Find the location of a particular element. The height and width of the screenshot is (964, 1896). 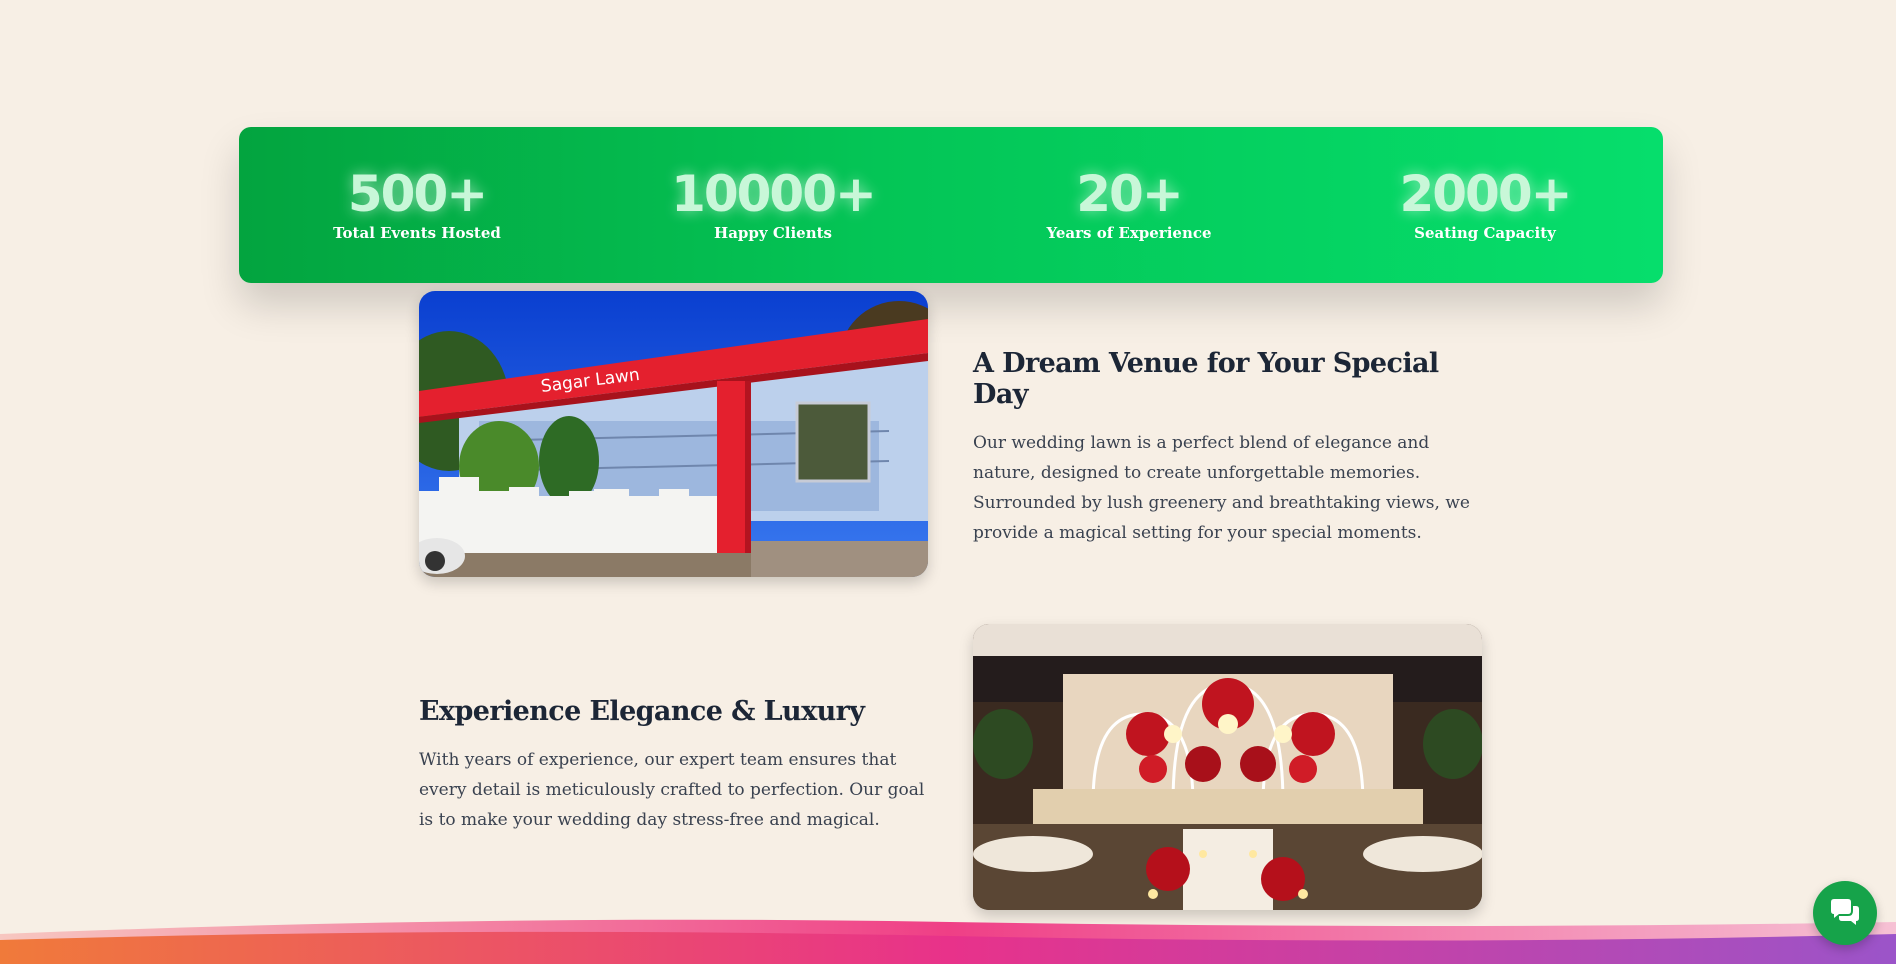

section-title: Experience Elegance & Luxury is located at coordinates (642, 711).